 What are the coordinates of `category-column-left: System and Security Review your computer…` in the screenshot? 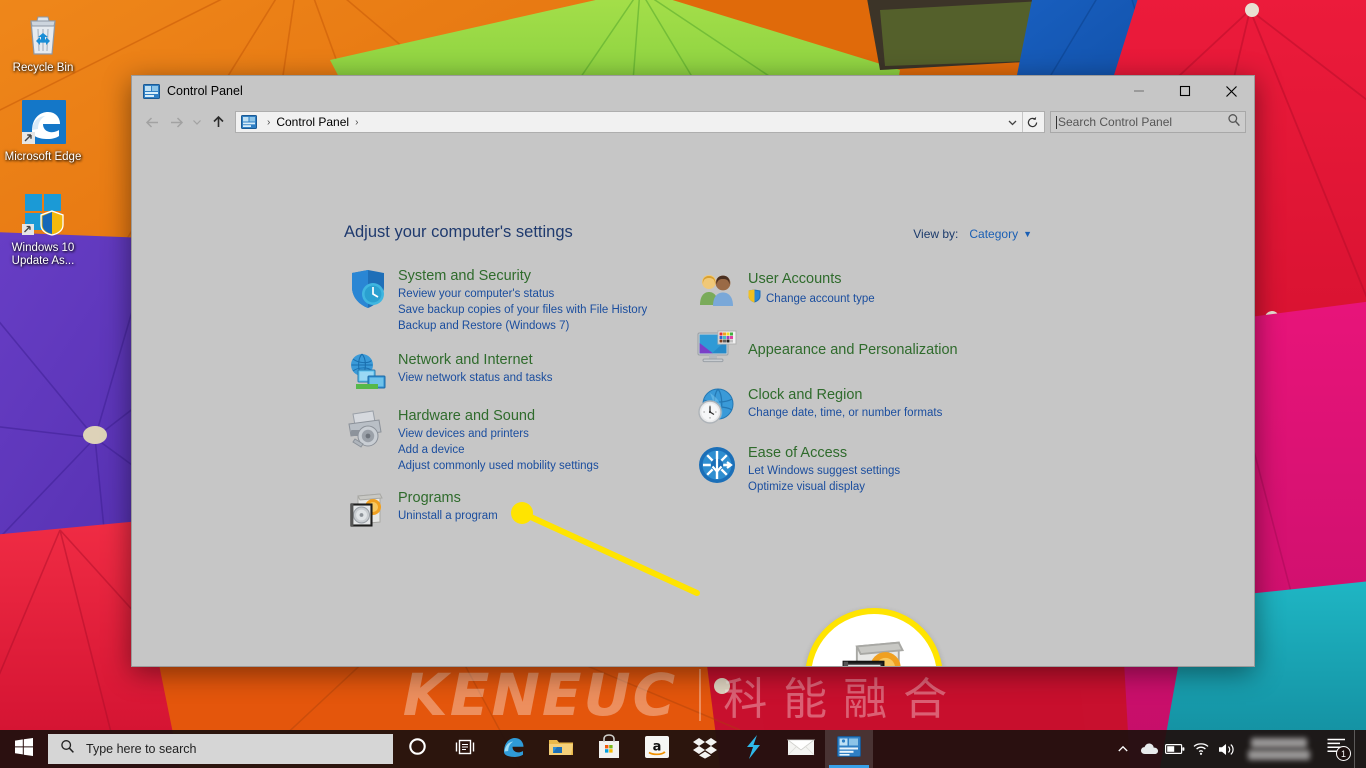 It's located at (514, 406).